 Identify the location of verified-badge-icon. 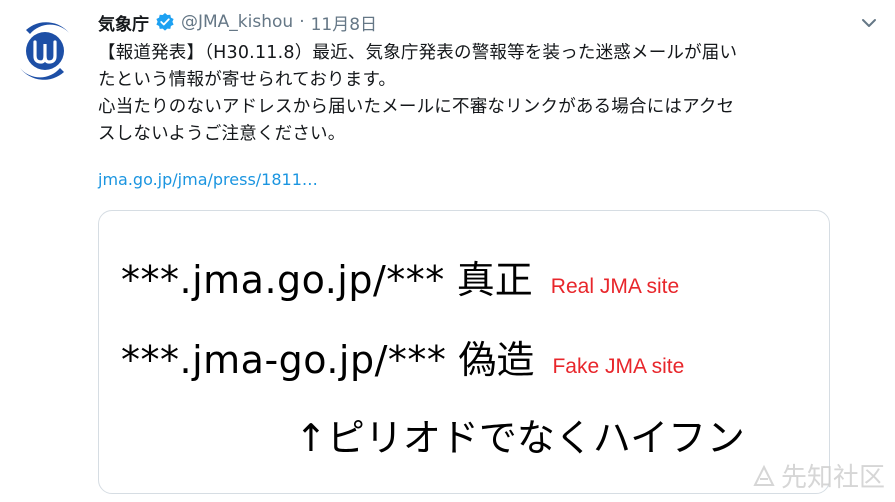
(165, 22).